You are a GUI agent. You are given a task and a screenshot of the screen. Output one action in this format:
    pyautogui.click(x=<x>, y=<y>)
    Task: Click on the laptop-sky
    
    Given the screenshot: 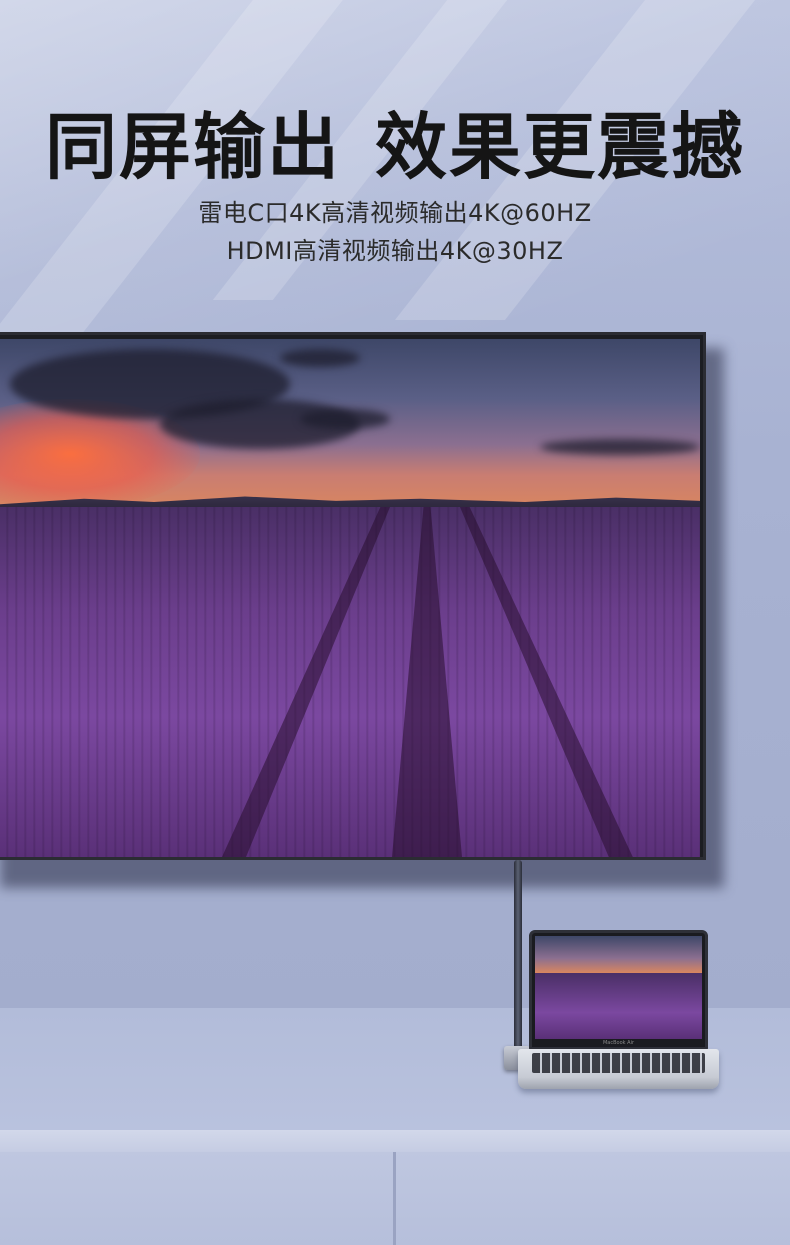 What is the action you would take?
    pyautogui.click(x=618, y=955)
    